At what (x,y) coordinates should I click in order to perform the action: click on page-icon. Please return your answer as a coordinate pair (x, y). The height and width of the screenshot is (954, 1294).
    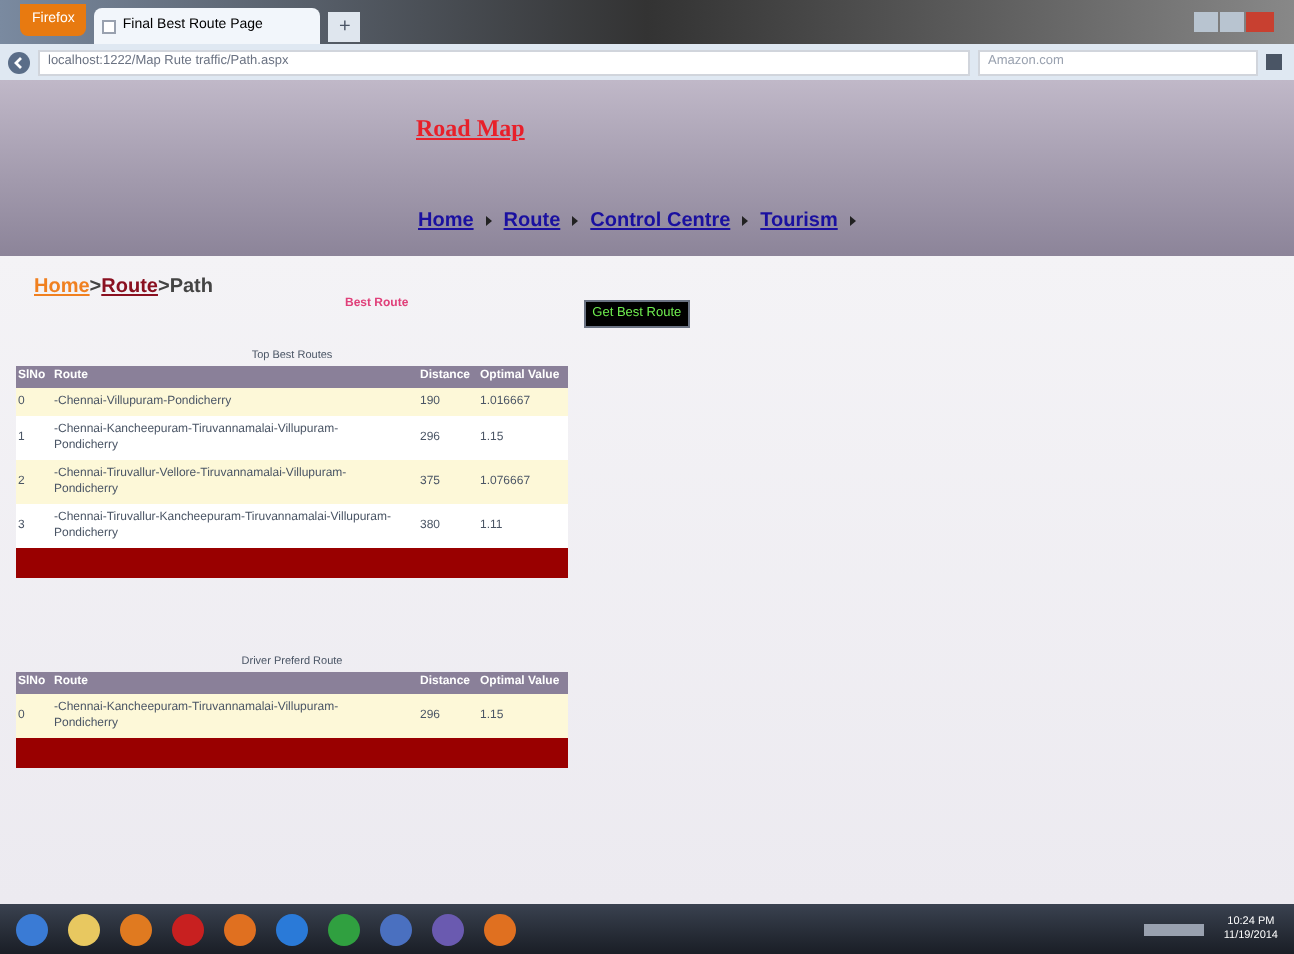
    Looking at the image, I should click on (109, 26).